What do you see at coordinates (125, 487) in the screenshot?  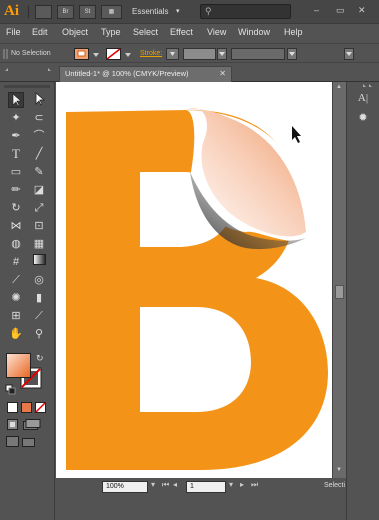 I see `zoom-level-field: 100%` at bounding box center [125, 487].